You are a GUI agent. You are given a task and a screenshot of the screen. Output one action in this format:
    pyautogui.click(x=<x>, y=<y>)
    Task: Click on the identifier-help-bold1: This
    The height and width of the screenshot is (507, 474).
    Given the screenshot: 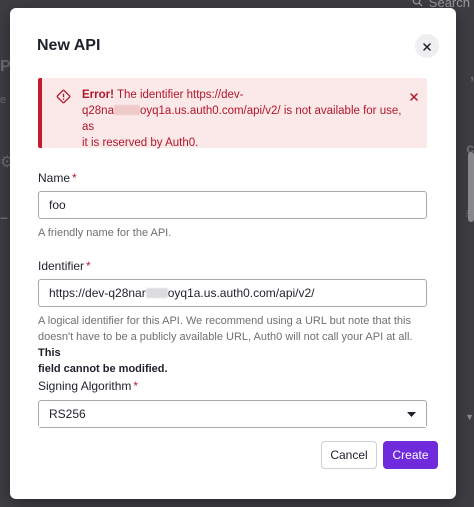 What is the action you would take?
    pyautogui.click(x=49, y=353)
    